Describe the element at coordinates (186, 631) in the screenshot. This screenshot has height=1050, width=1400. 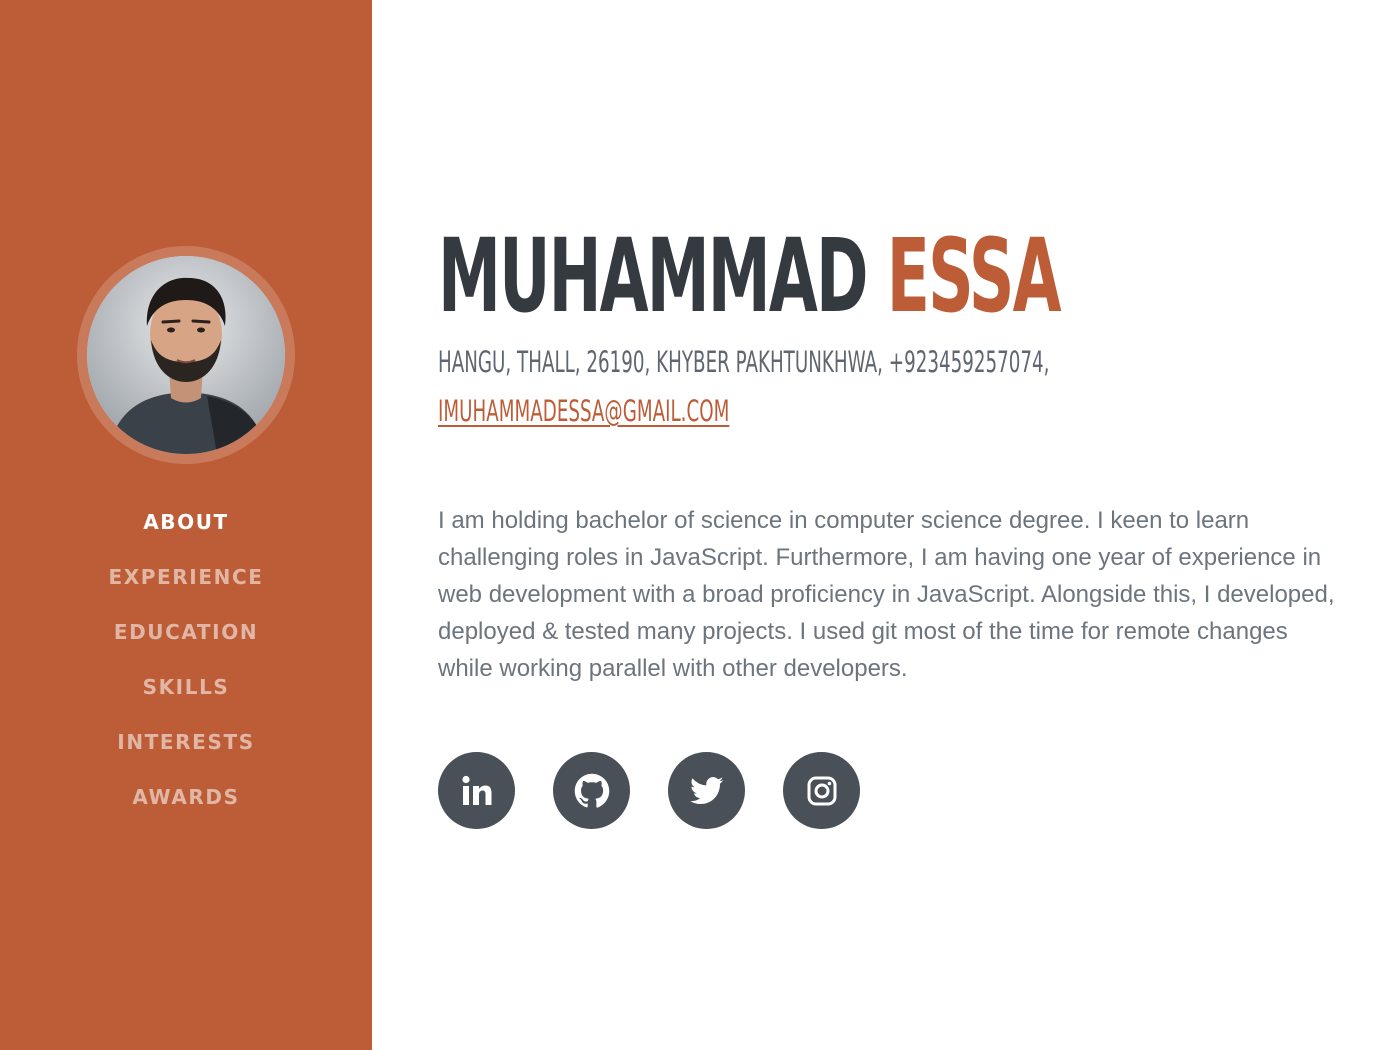
I see `nav-item-education: EDUCATION` at that location.